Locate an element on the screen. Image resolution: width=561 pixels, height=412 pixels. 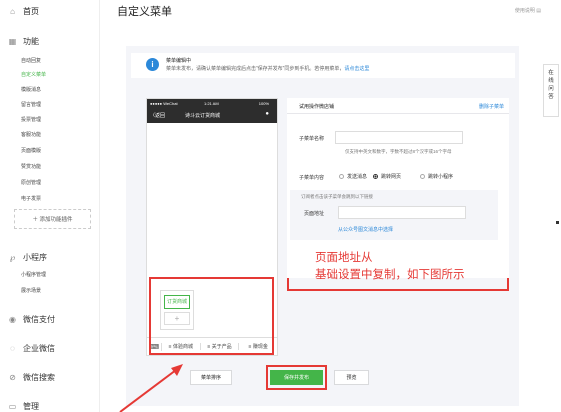
url-input is located at coordinates (402, 212).